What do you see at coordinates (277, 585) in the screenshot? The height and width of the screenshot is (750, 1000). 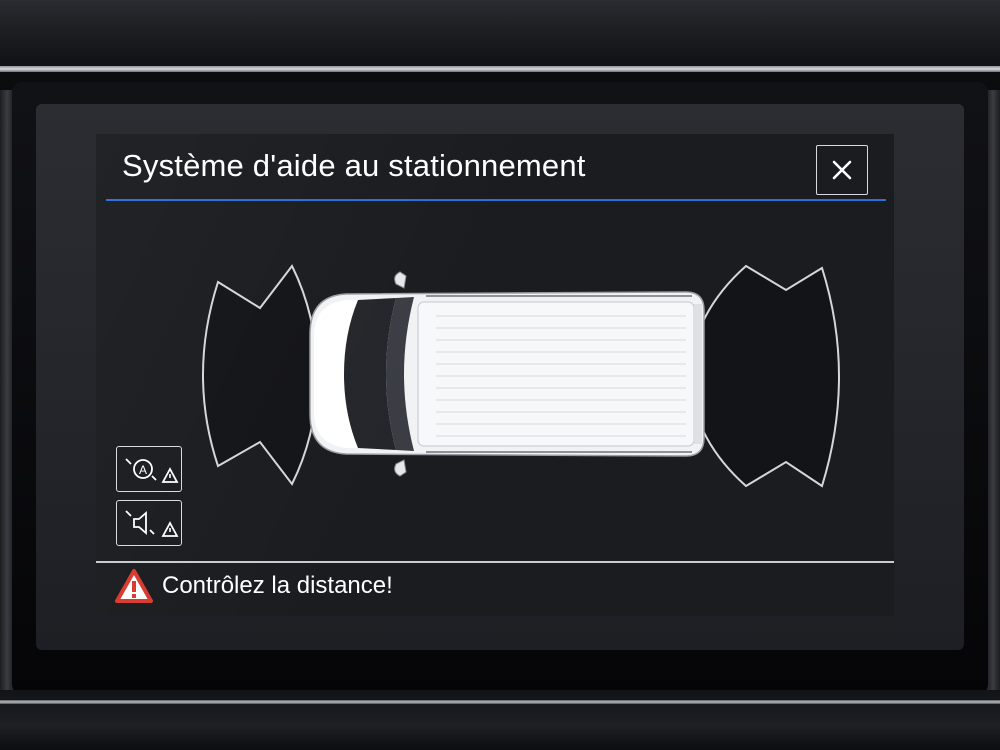 I see `warning-message: Contrôlez la distance!` at bounding box center [277, 585].